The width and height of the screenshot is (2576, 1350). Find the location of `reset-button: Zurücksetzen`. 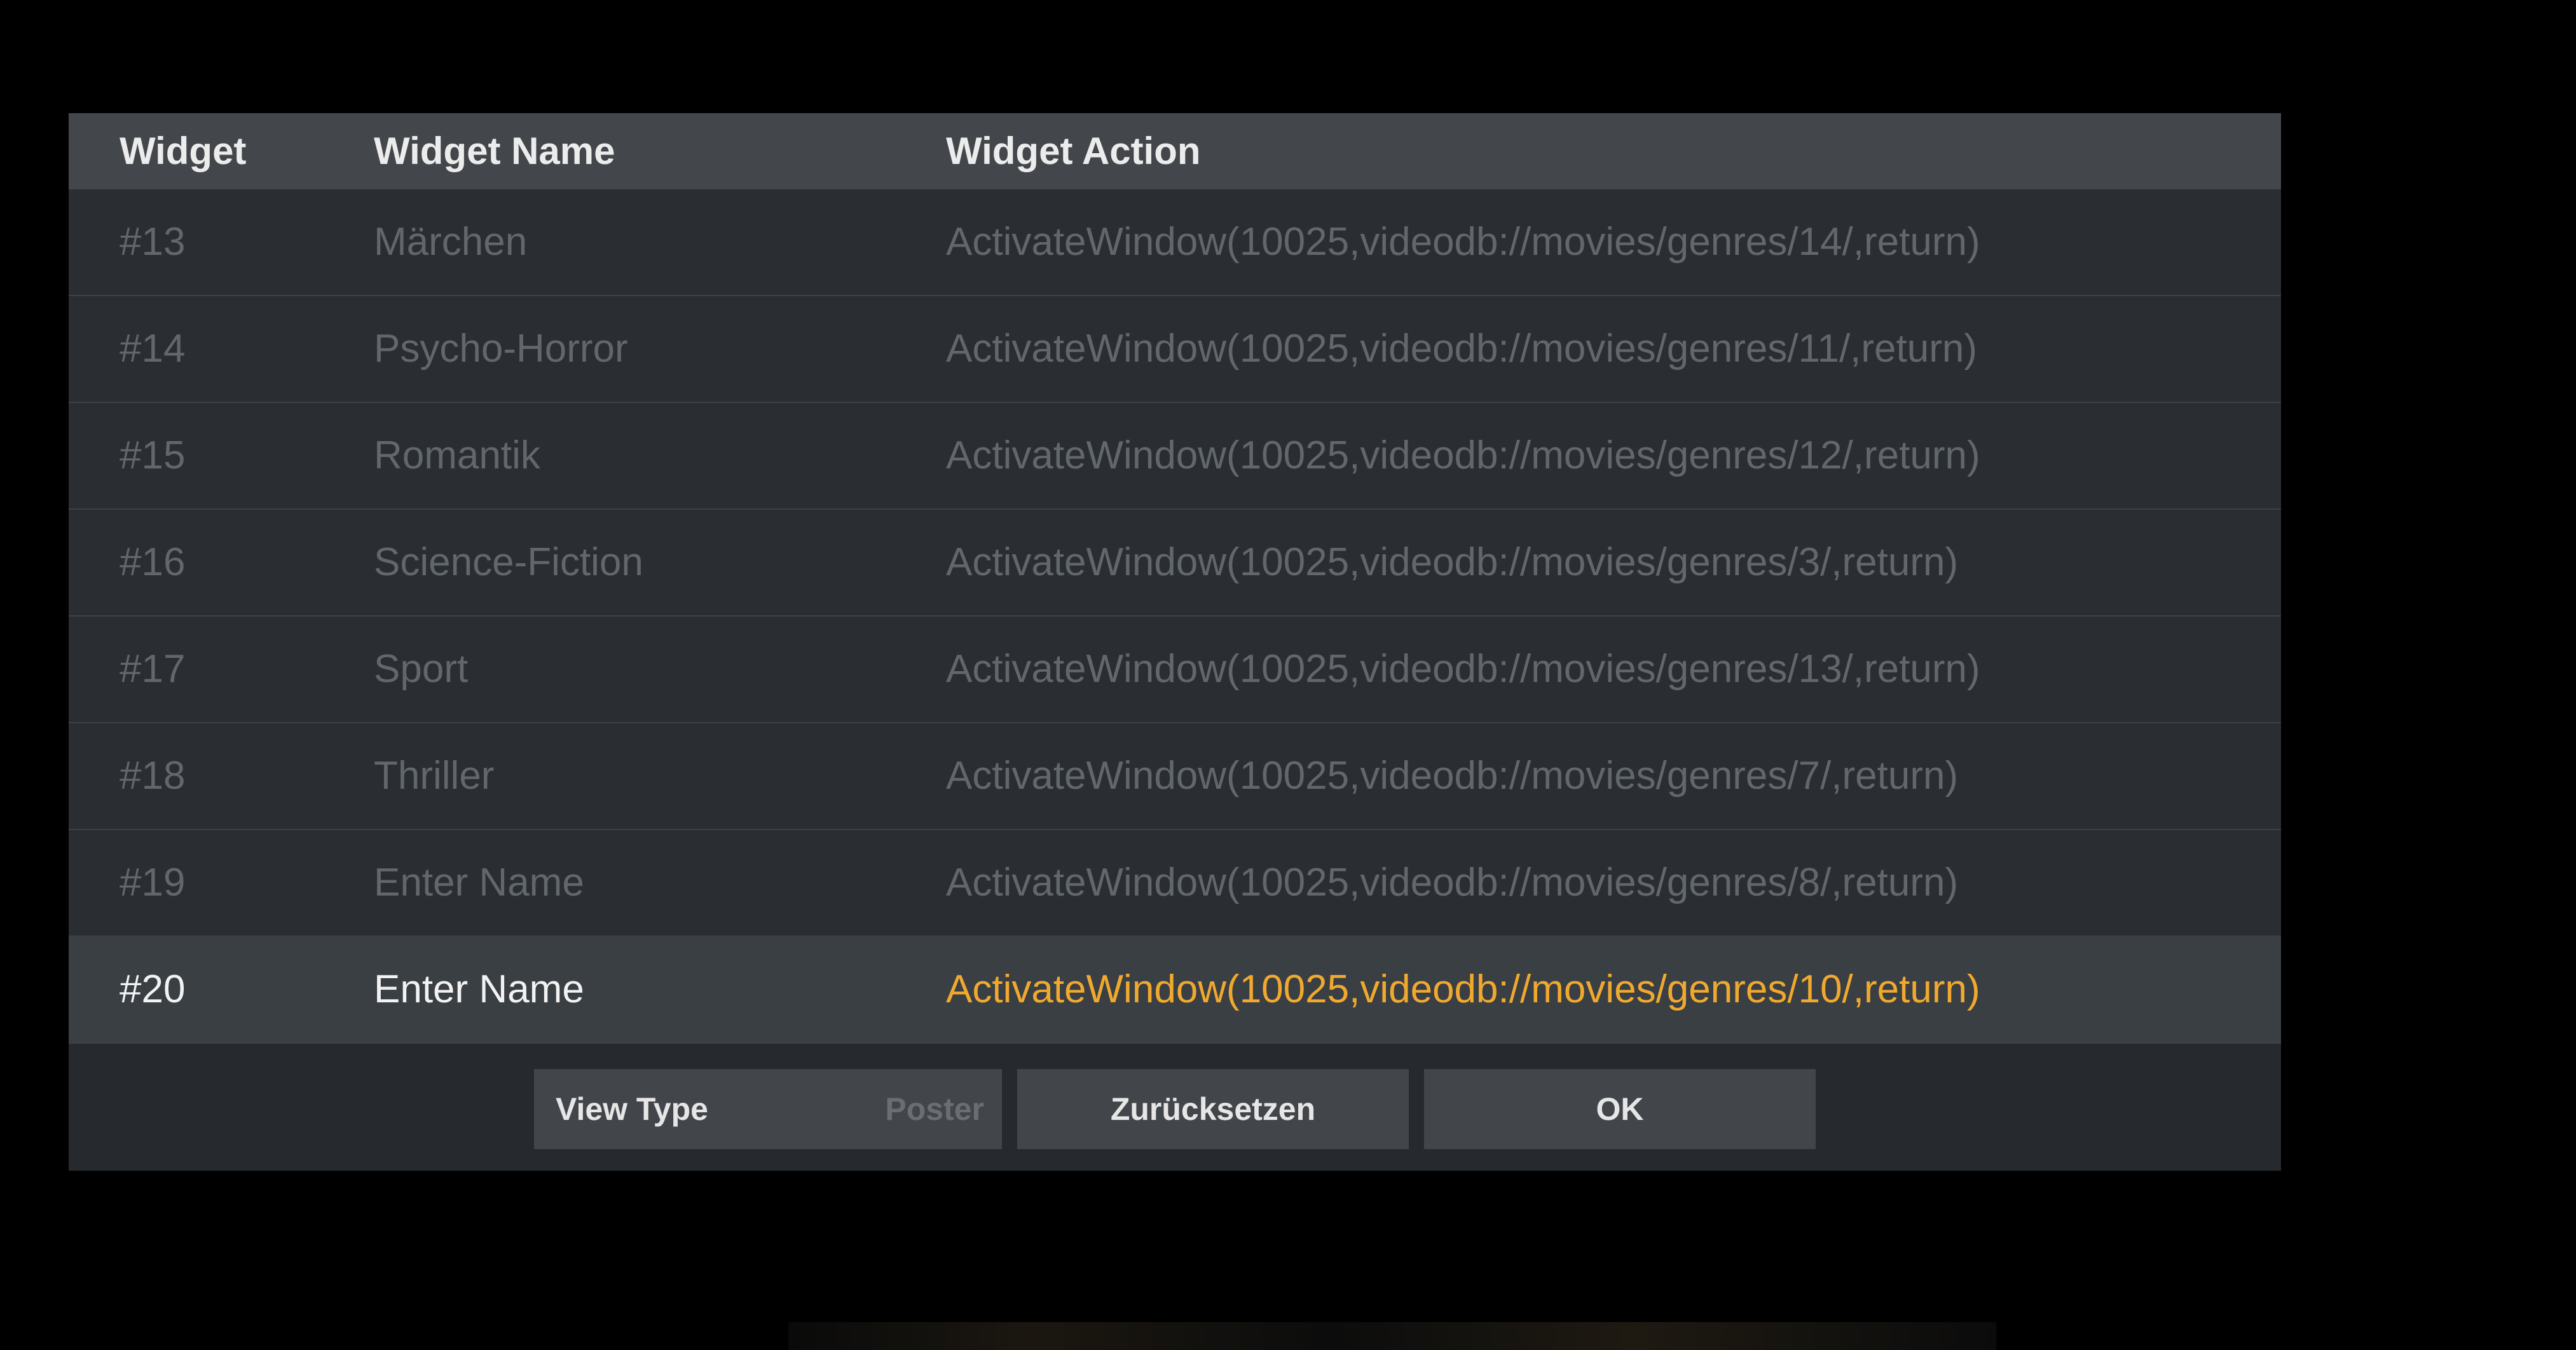

reset-button: Zurücksetzen is located at coordinates (1213, 1109).